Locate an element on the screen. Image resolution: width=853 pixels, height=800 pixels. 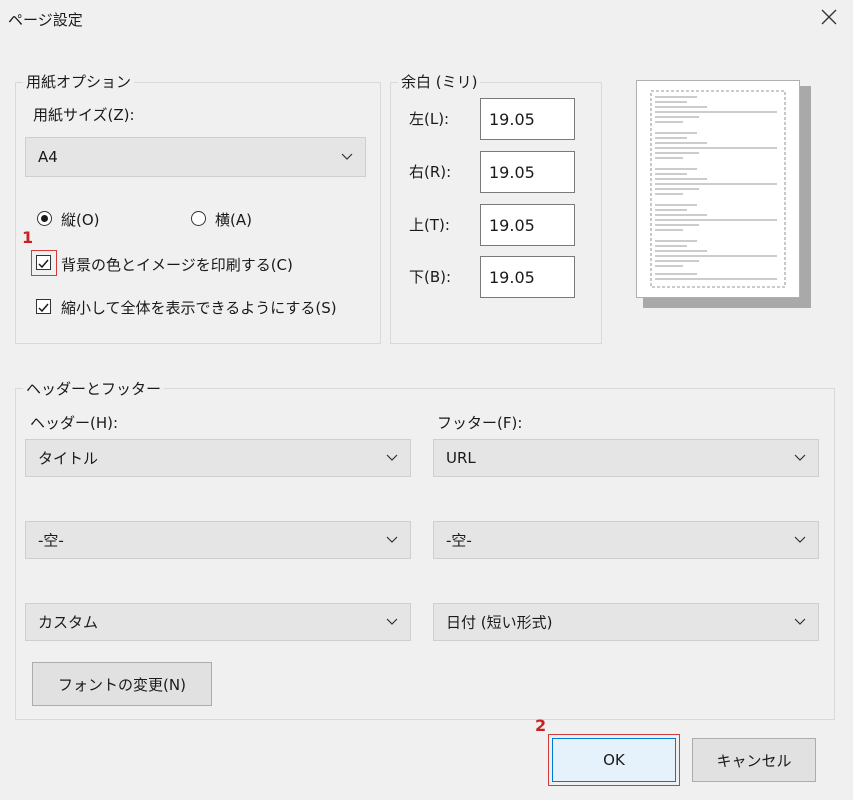
landscape-label: 横(A) is located at coordinates (233, 220).